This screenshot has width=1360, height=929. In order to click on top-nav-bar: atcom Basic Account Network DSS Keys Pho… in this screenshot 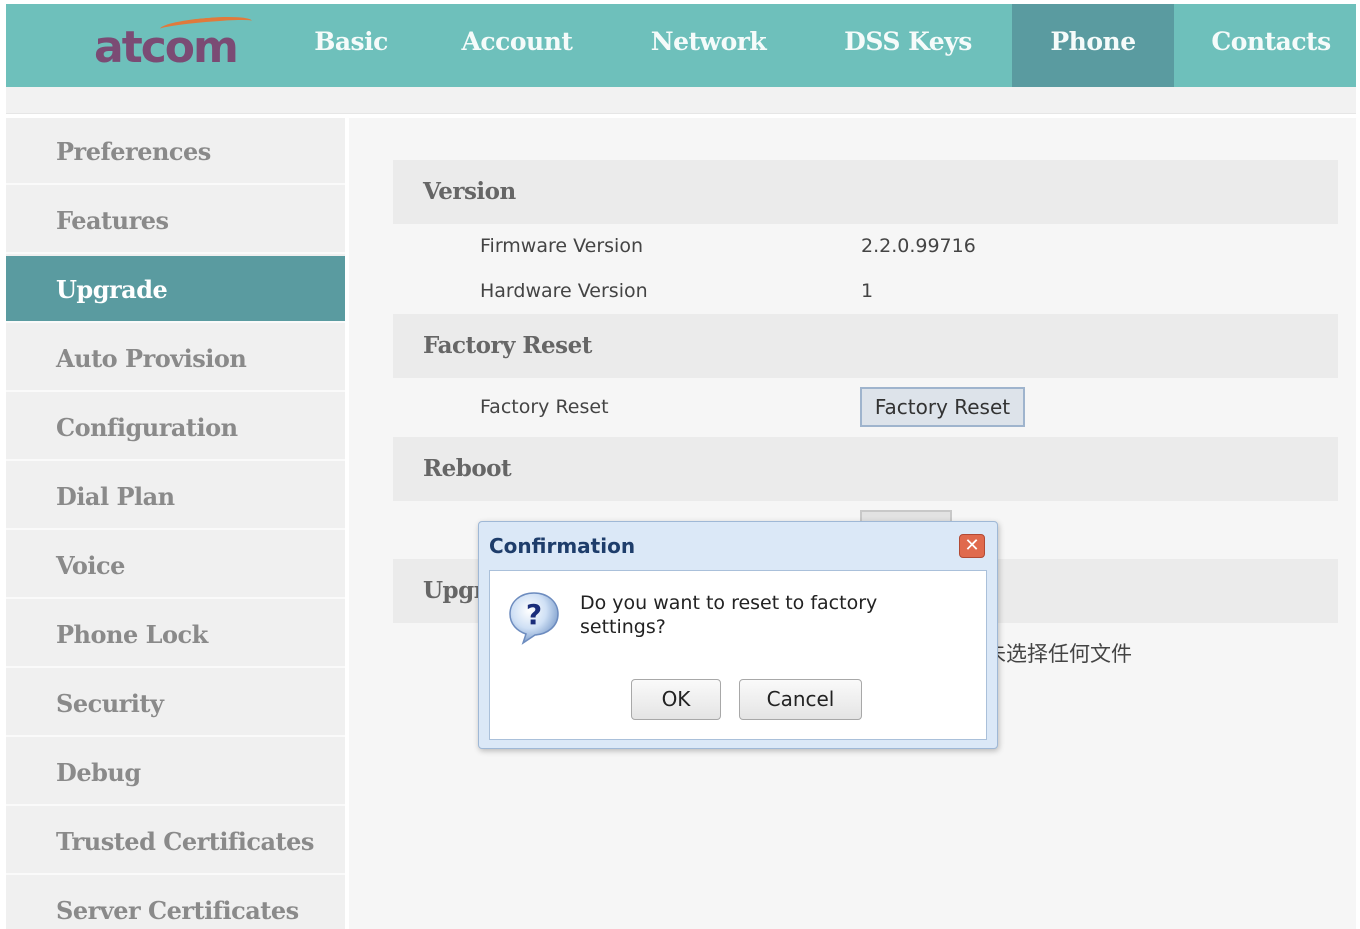, I will do `click(681, 45)`.